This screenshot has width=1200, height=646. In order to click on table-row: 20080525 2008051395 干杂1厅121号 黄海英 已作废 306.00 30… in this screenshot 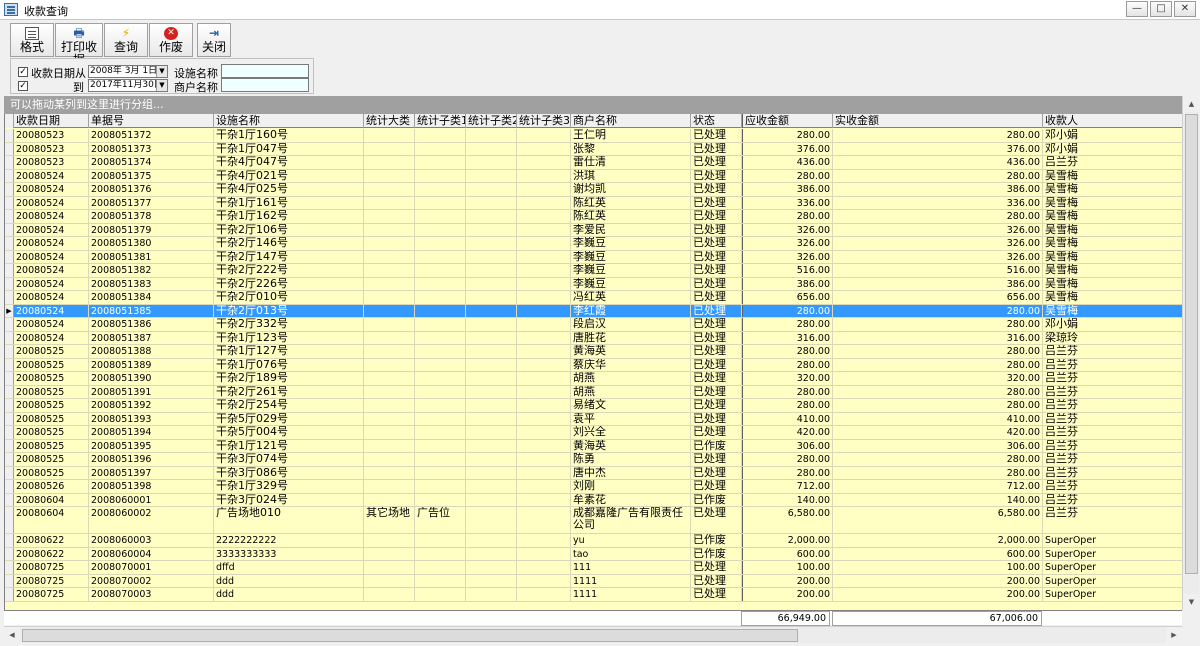, I will do `click(593, 446)`.